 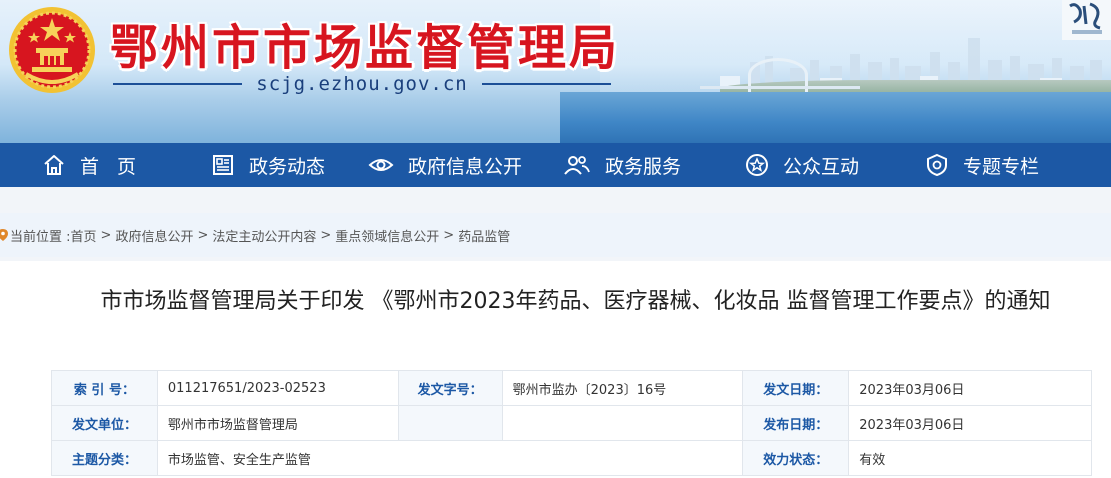 What do you see at coordinates (970, 423) in the screenshot?
I see `publish-date-value: 2023年03月06日` at bounding box center [970, 423].